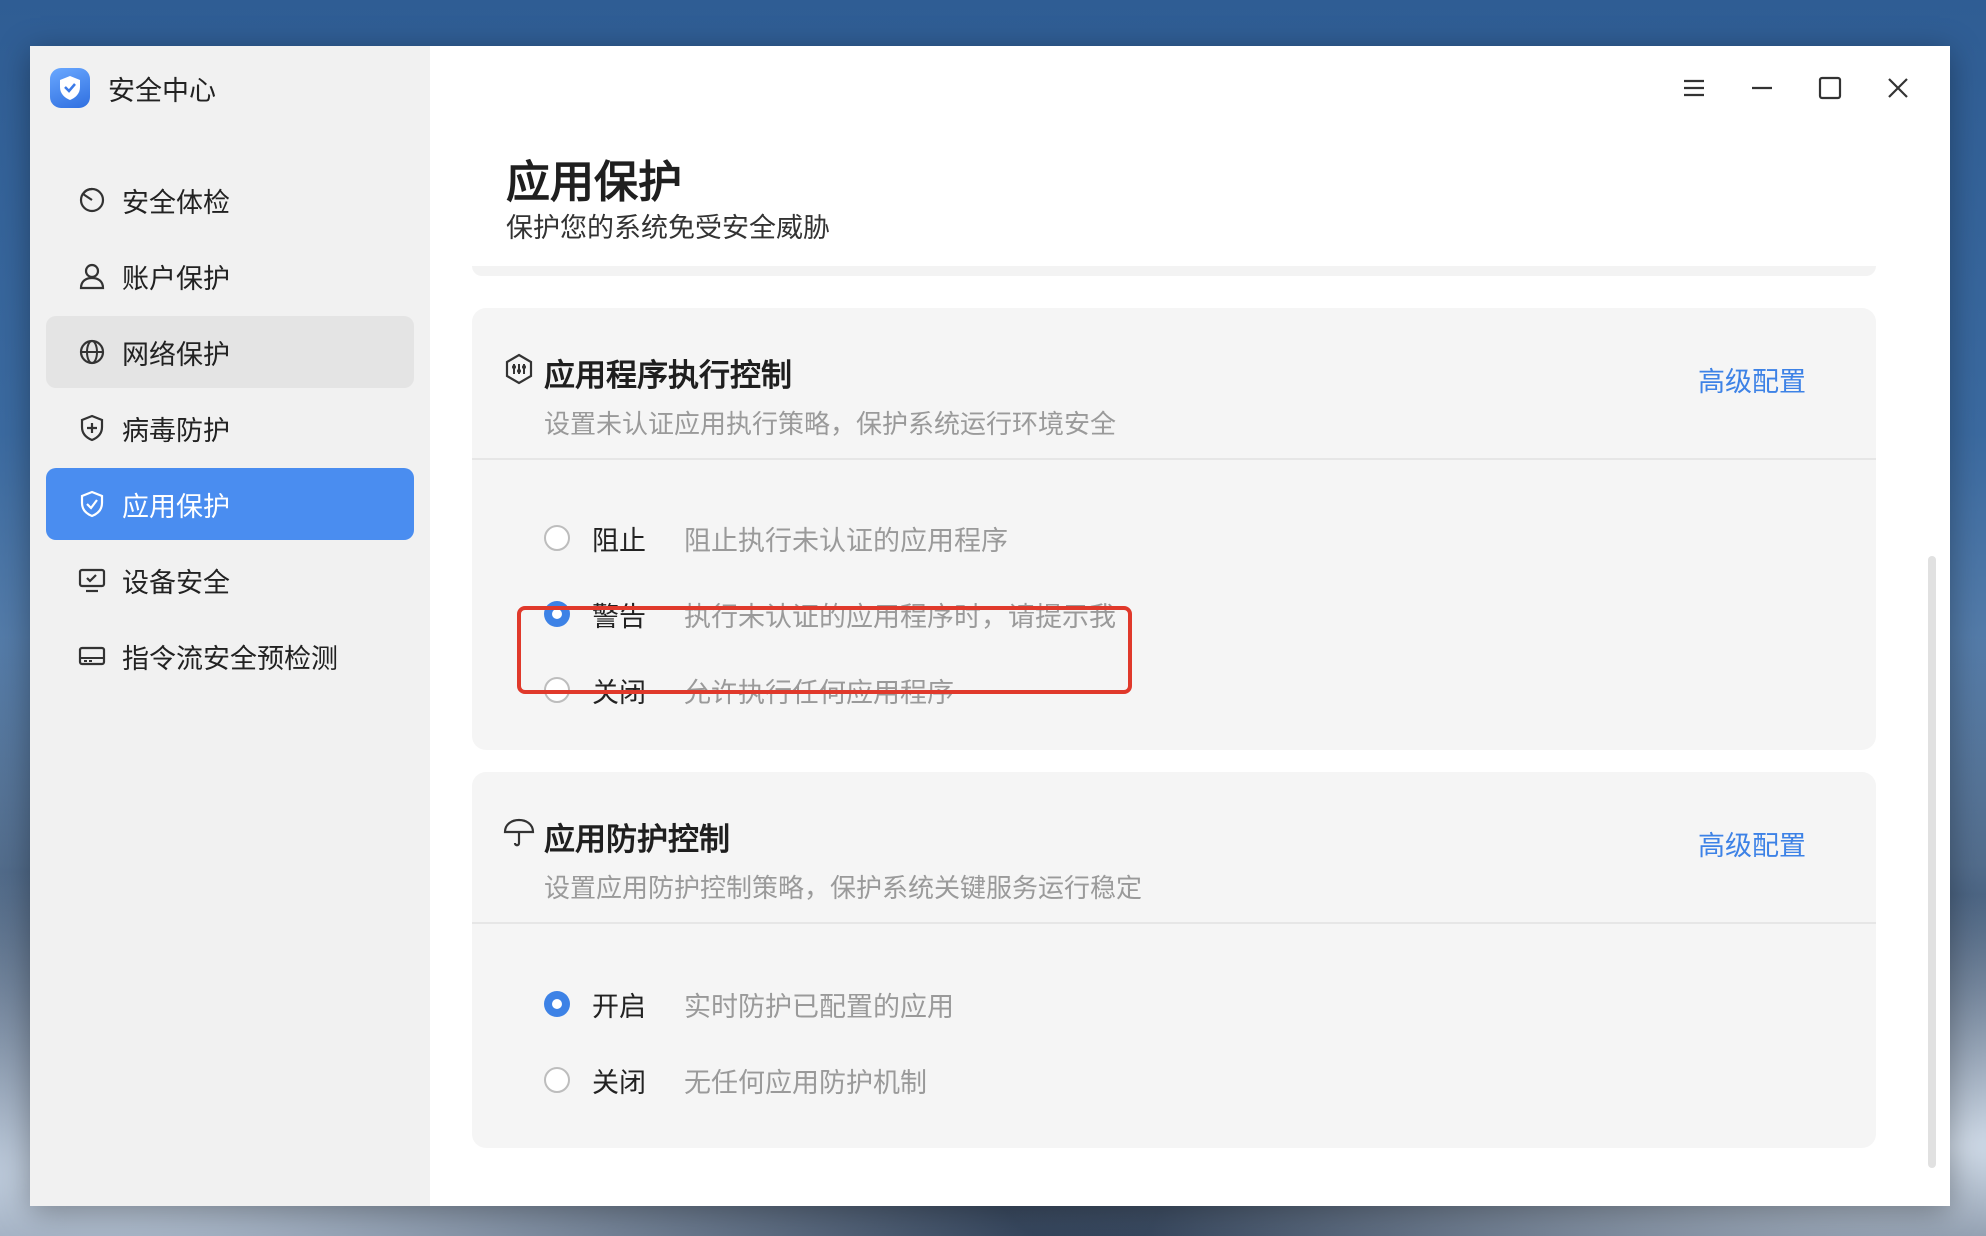 This screenshot has height=1236, width=1986. I want to click on option-description: 无任何应用防护机制, so click(805, 1083).